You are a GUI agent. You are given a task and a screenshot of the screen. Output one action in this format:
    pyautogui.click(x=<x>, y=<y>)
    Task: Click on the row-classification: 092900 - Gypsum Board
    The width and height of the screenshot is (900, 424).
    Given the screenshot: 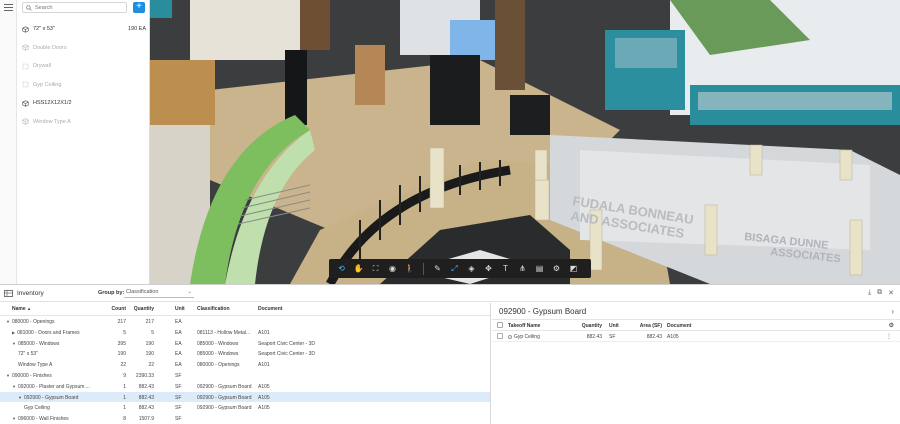 What is the action you would take?
    pyautogui.click(x=224, y=397)
    